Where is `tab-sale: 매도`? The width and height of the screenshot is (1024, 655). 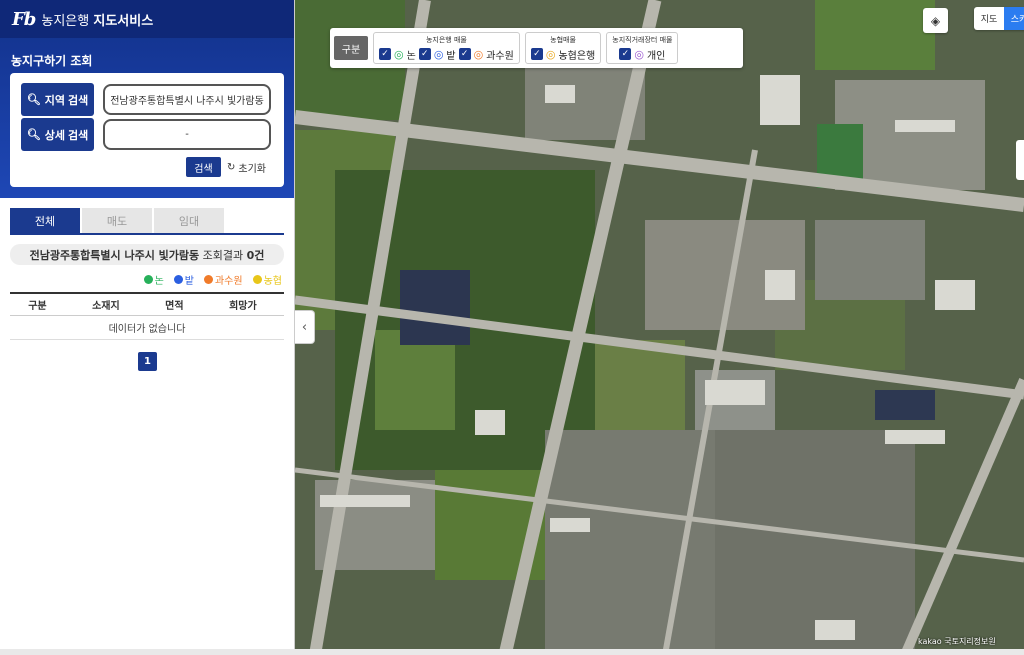 tab-sale: 매도 is located at coordinates (117, 220).